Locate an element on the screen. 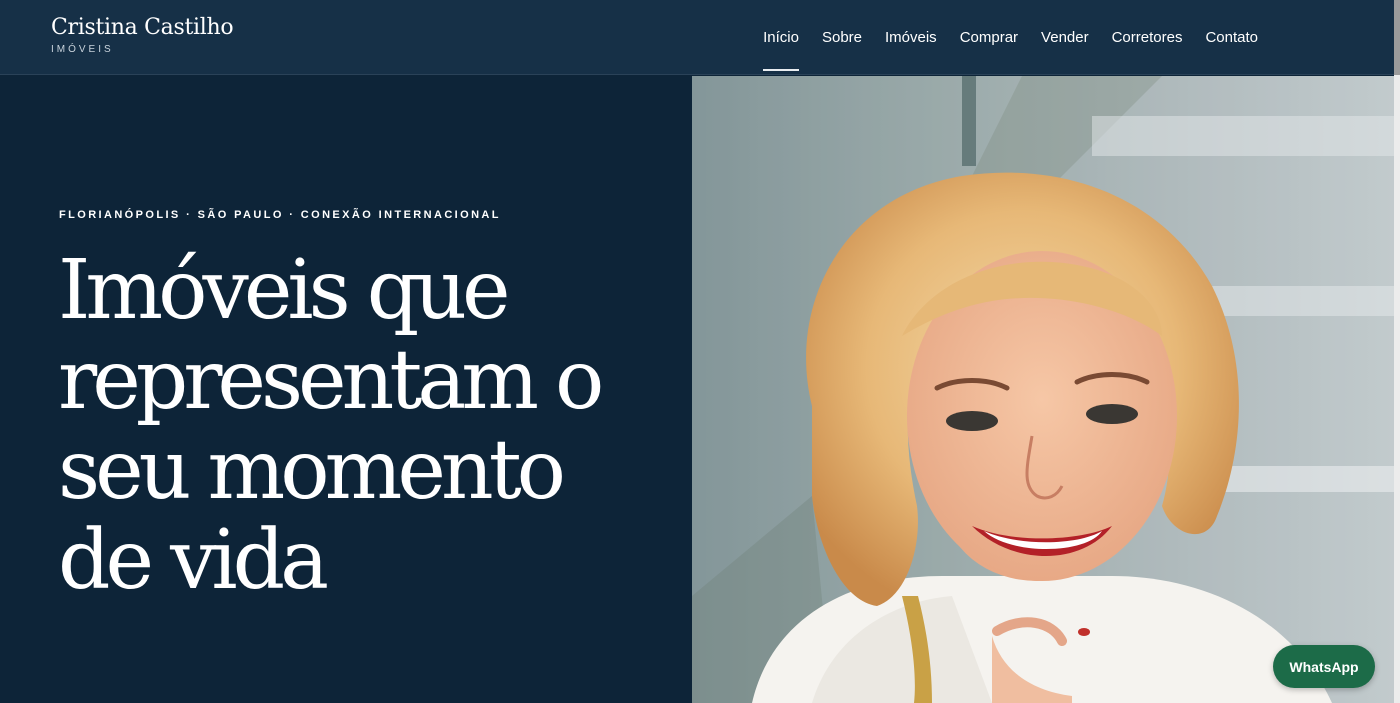 The width and height of the screenshot is (1400, 703). nav-item-sobre: Sobre is located at coordinates (842, 37).